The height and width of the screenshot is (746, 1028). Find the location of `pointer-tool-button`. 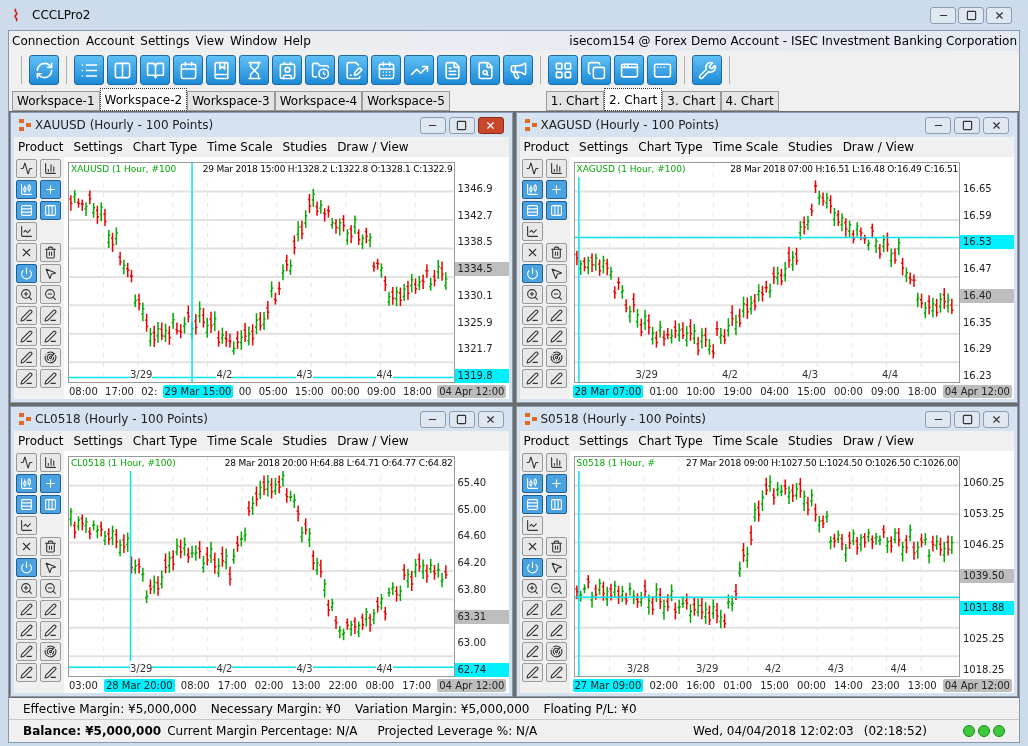

pointer-tool-button is located at coordinates (556, 273).